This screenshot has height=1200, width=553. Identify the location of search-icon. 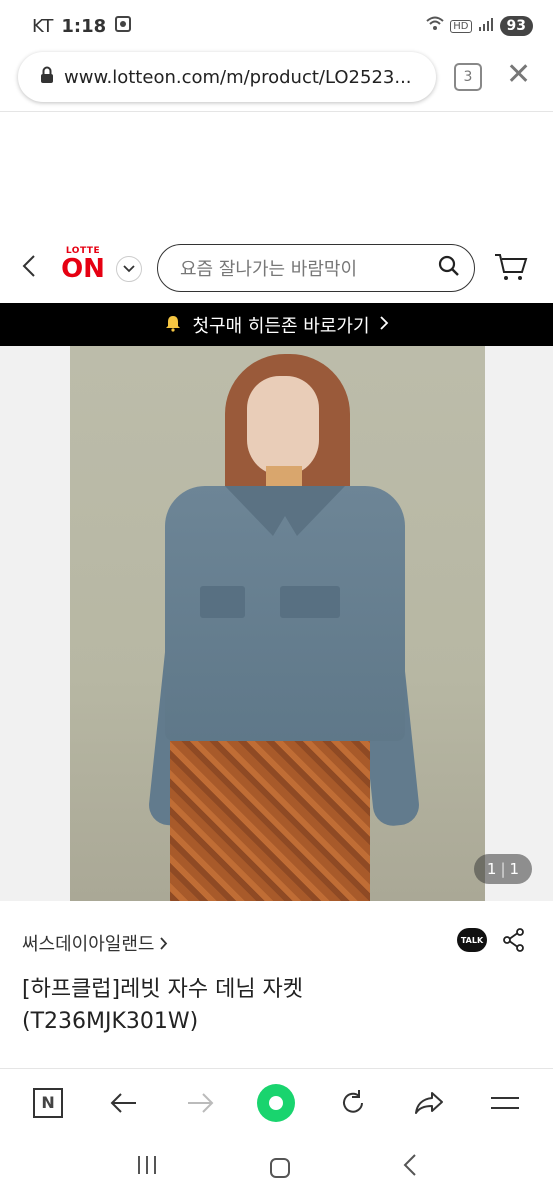
(449, 268).